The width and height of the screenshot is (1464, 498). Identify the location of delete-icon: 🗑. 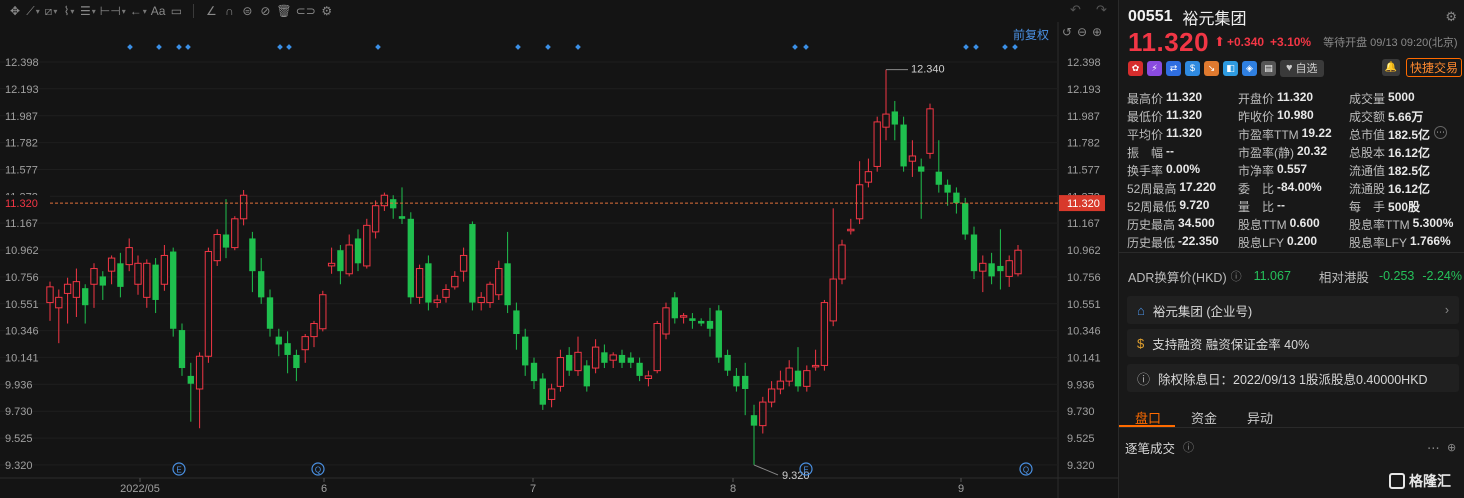
(283, 11).